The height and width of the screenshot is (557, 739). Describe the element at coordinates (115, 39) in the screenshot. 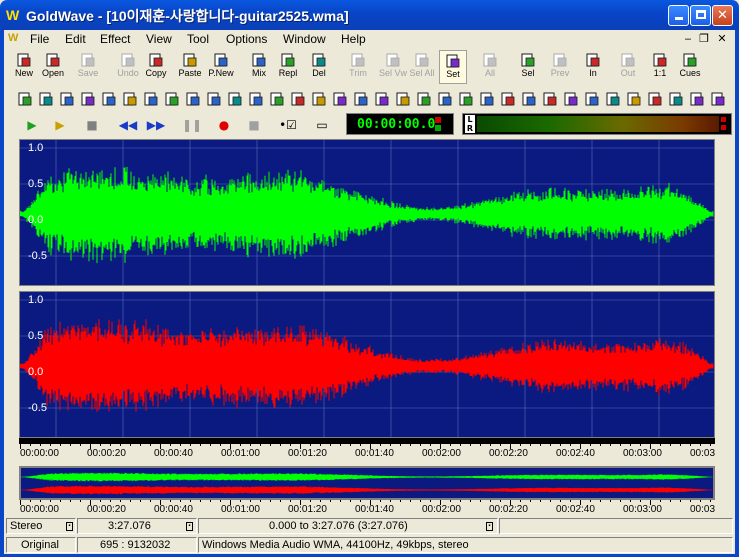

I see `menu-effect: Effect` at that location.